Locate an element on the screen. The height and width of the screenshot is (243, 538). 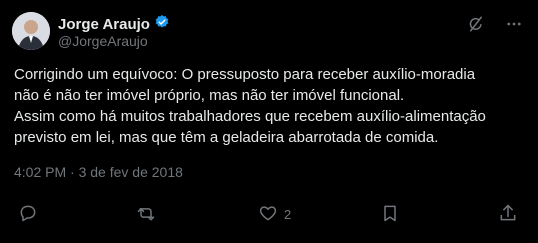
share-icon is located at coordinates (508, 214).